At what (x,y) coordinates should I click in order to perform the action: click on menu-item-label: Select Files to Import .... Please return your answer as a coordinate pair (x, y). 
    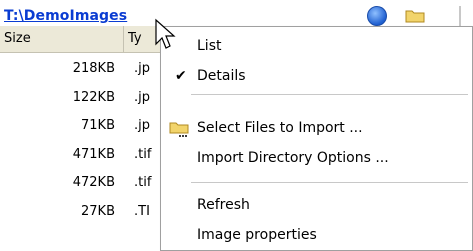
    Looking at the image, I should click on (280, 128).